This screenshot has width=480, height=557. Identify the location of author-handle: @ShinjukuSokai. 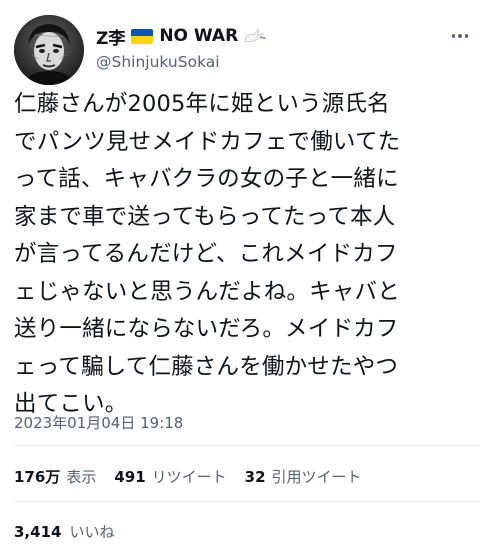
(158, 62).